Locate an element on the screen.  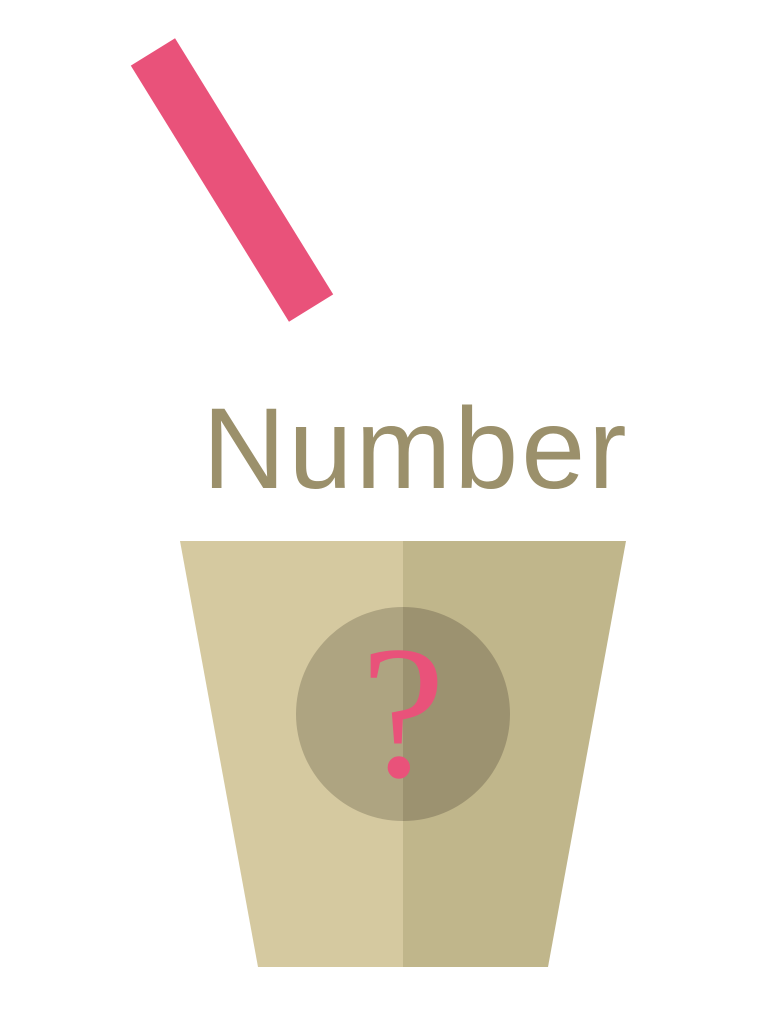
answer-question-mark: ? is located at coordinates (403, 713).